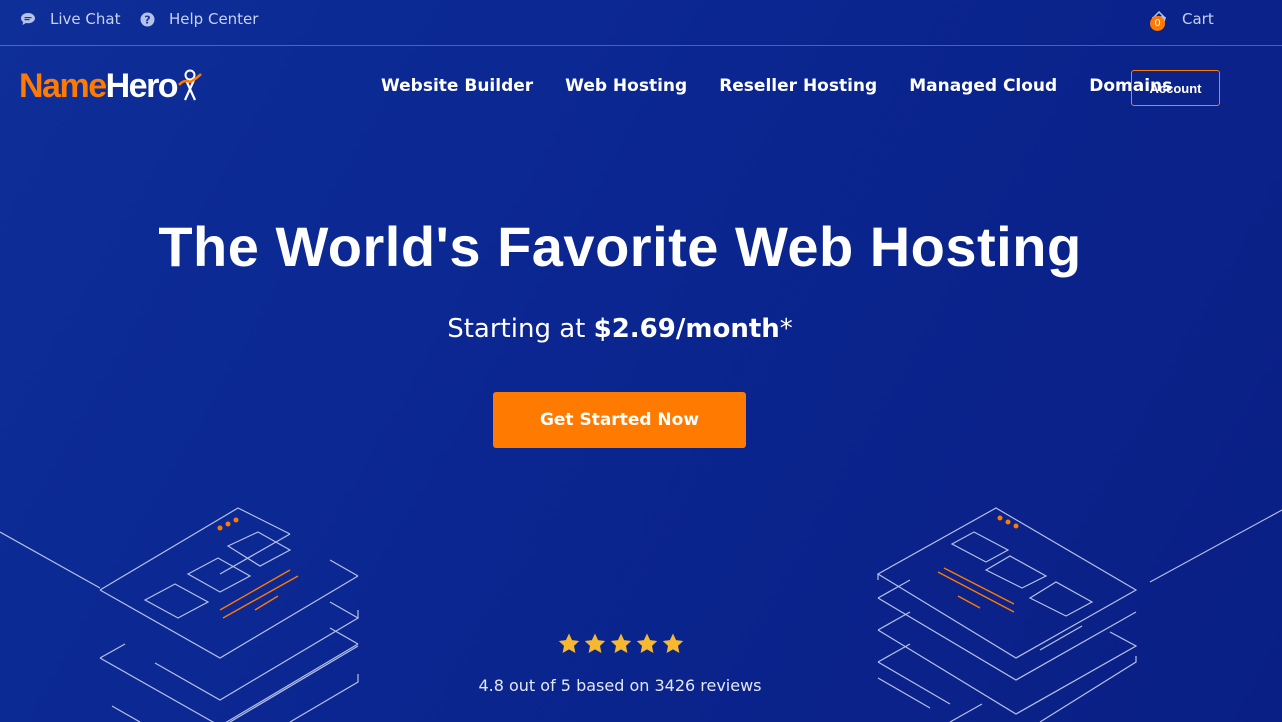 The image size is (1282, 722). I want to click on chat-icon, so click(28, 19).